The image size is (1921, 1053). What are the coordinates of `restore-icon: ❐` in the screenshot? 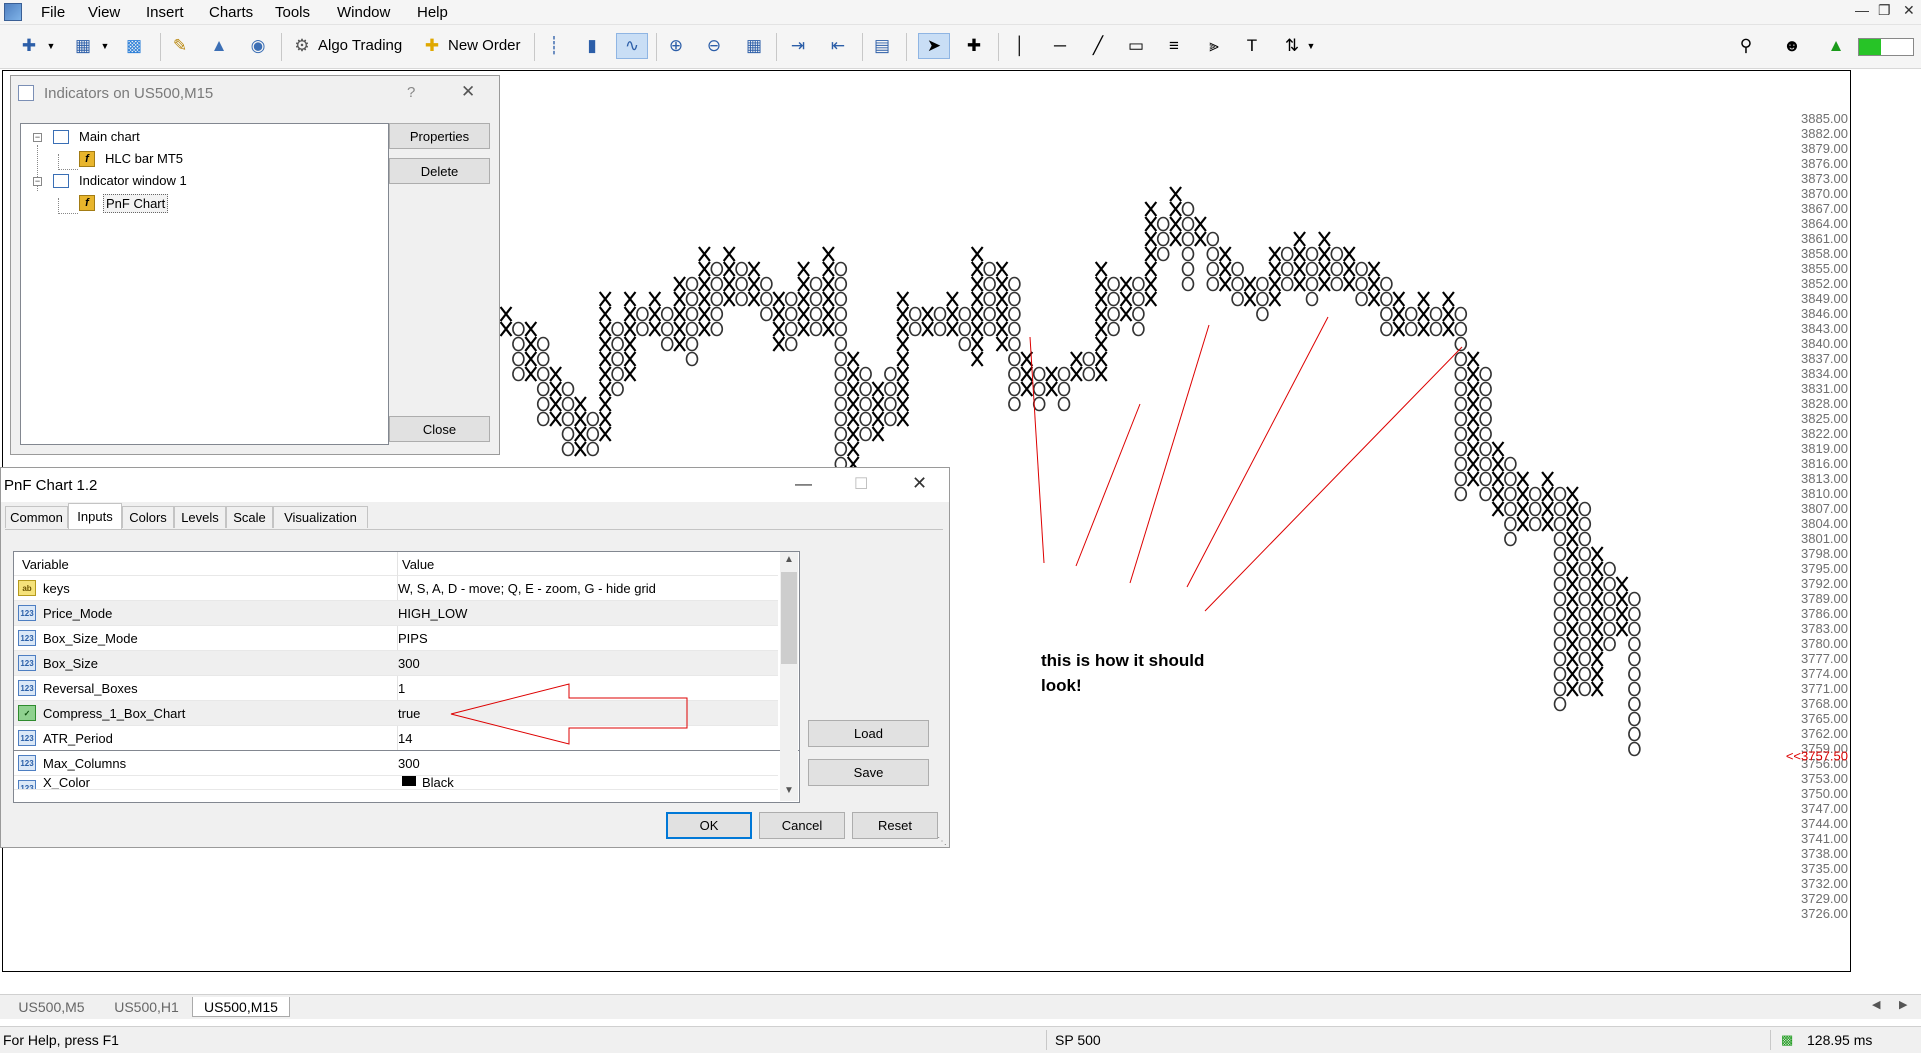 It's located at (1884, 10).